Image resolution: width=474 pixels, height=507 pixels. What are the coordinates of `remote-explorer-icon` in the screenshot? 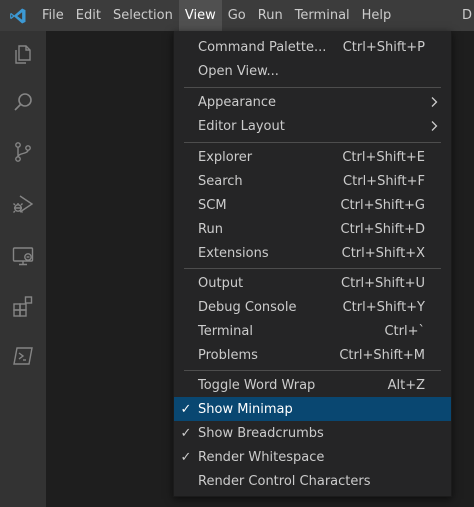 It's located at (23, 256).